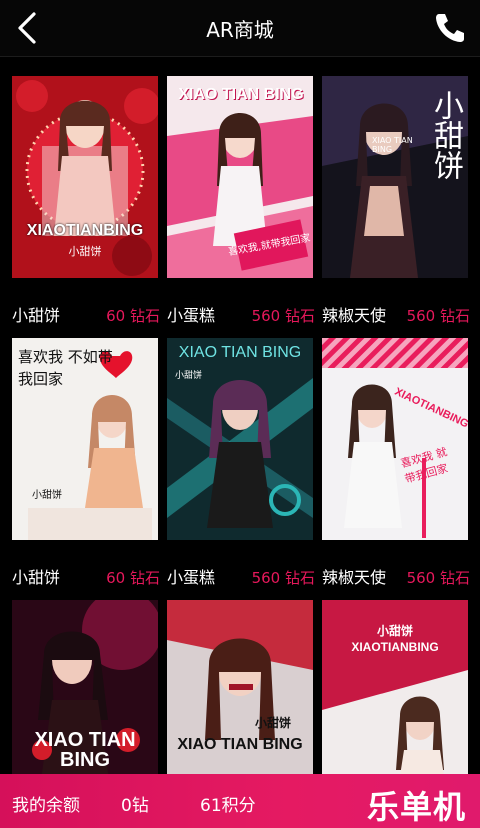  Describe the element at coordinates (65, 368) in the screenshot. I see `poster-title: 喜欢我 不如带我回家` at that location.